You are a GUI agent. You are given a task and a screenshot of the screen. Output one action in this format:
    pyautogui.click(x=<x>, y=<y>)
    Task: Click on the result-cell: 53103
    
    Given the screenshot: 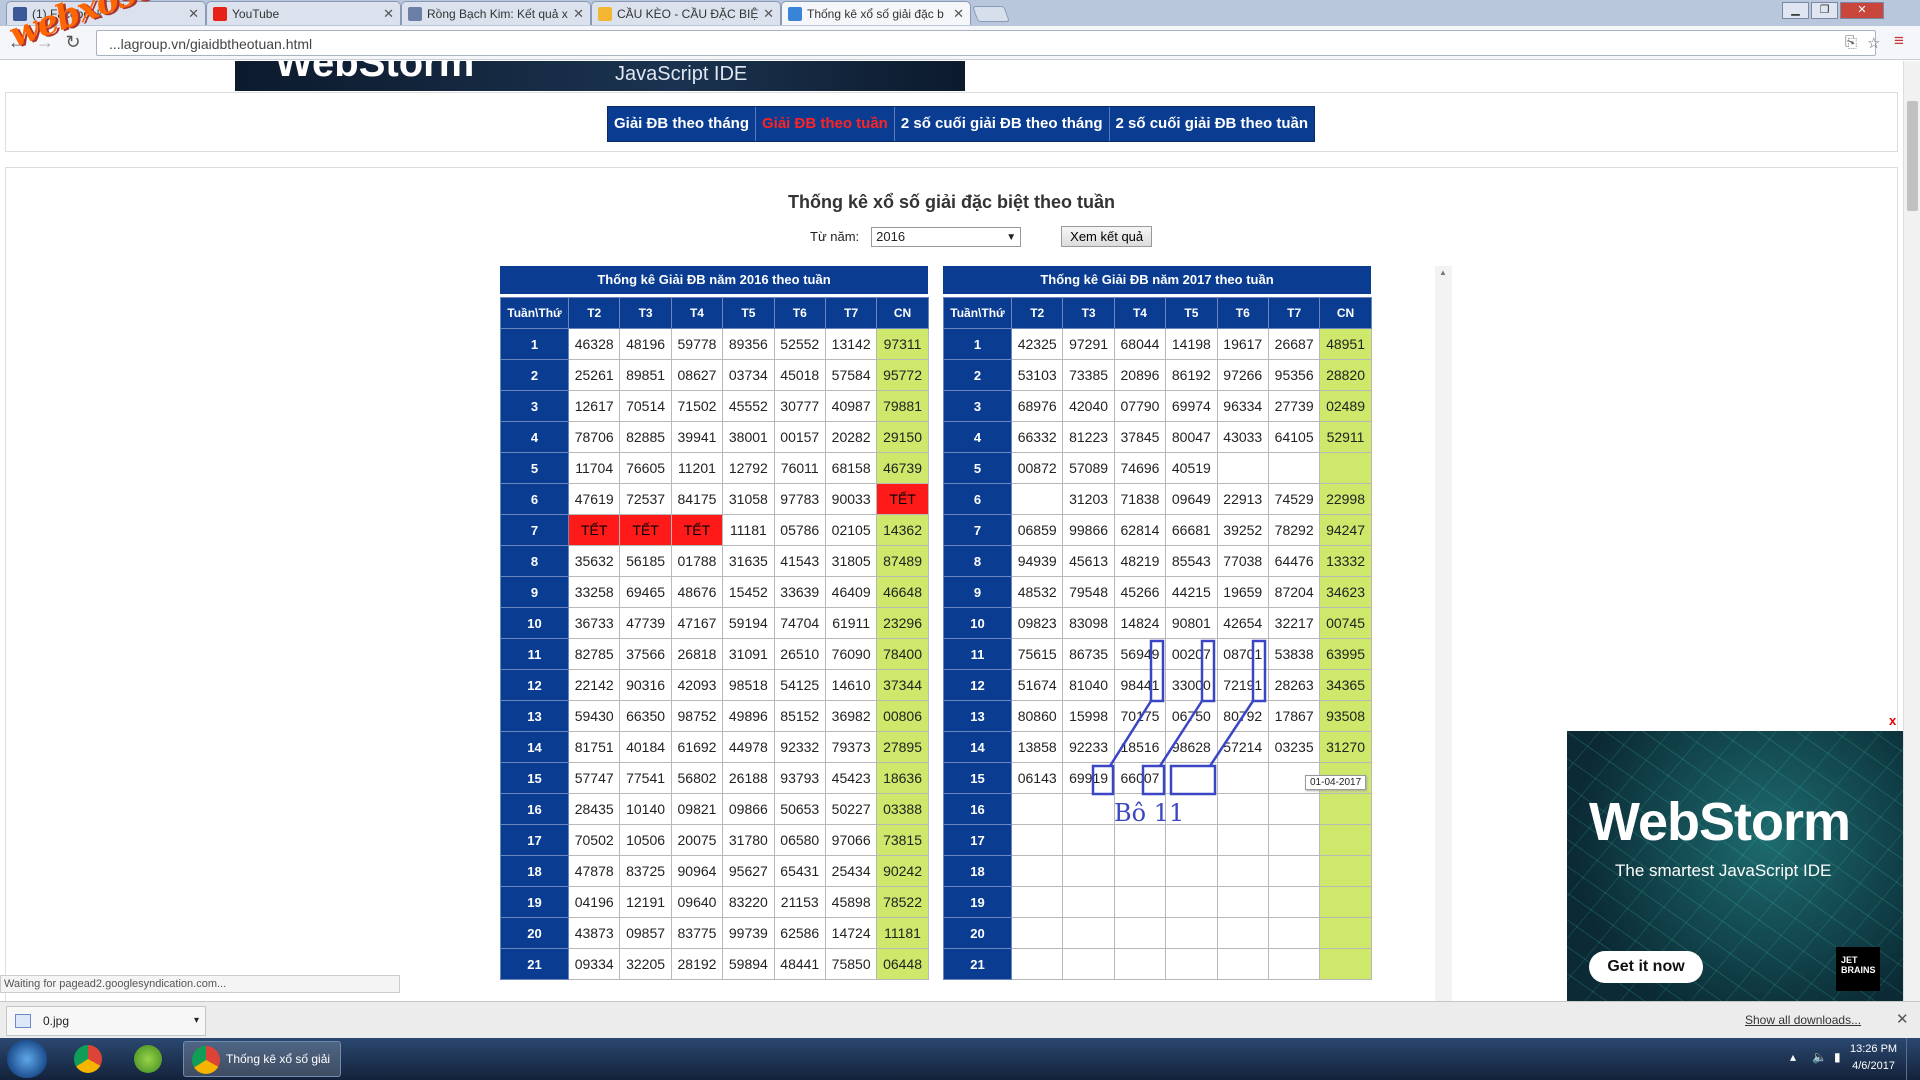 What is the action you would take?
    pyautogui.click(x=1037, y=375)
    